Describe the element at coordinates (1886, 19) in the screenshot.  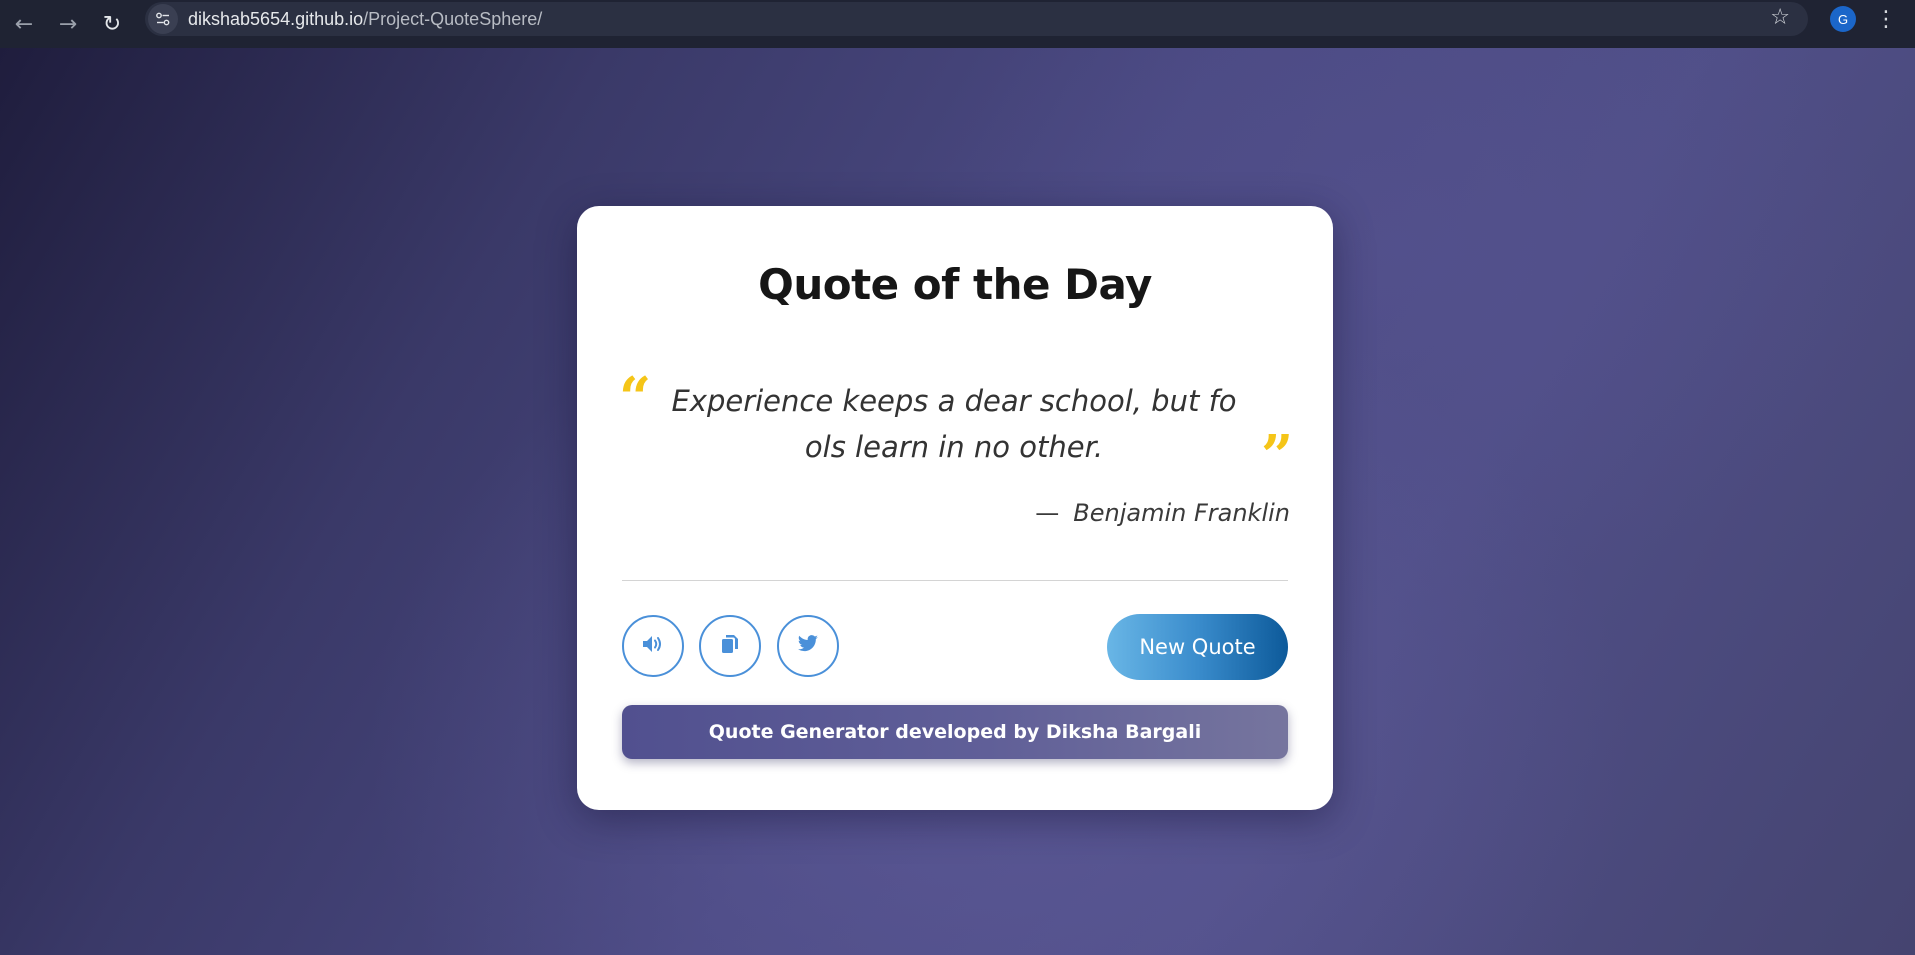
I see `kebab-menu-icon: ⋮` at that location.